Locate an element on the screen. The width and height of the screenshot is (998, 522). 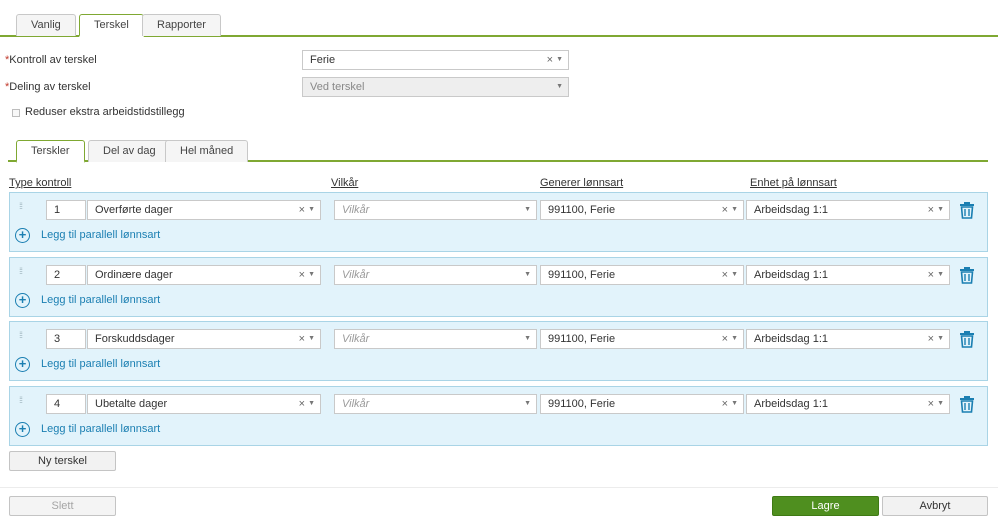
type-select: Ubetalte dager × ▼ is located at coordinates (204, 404).